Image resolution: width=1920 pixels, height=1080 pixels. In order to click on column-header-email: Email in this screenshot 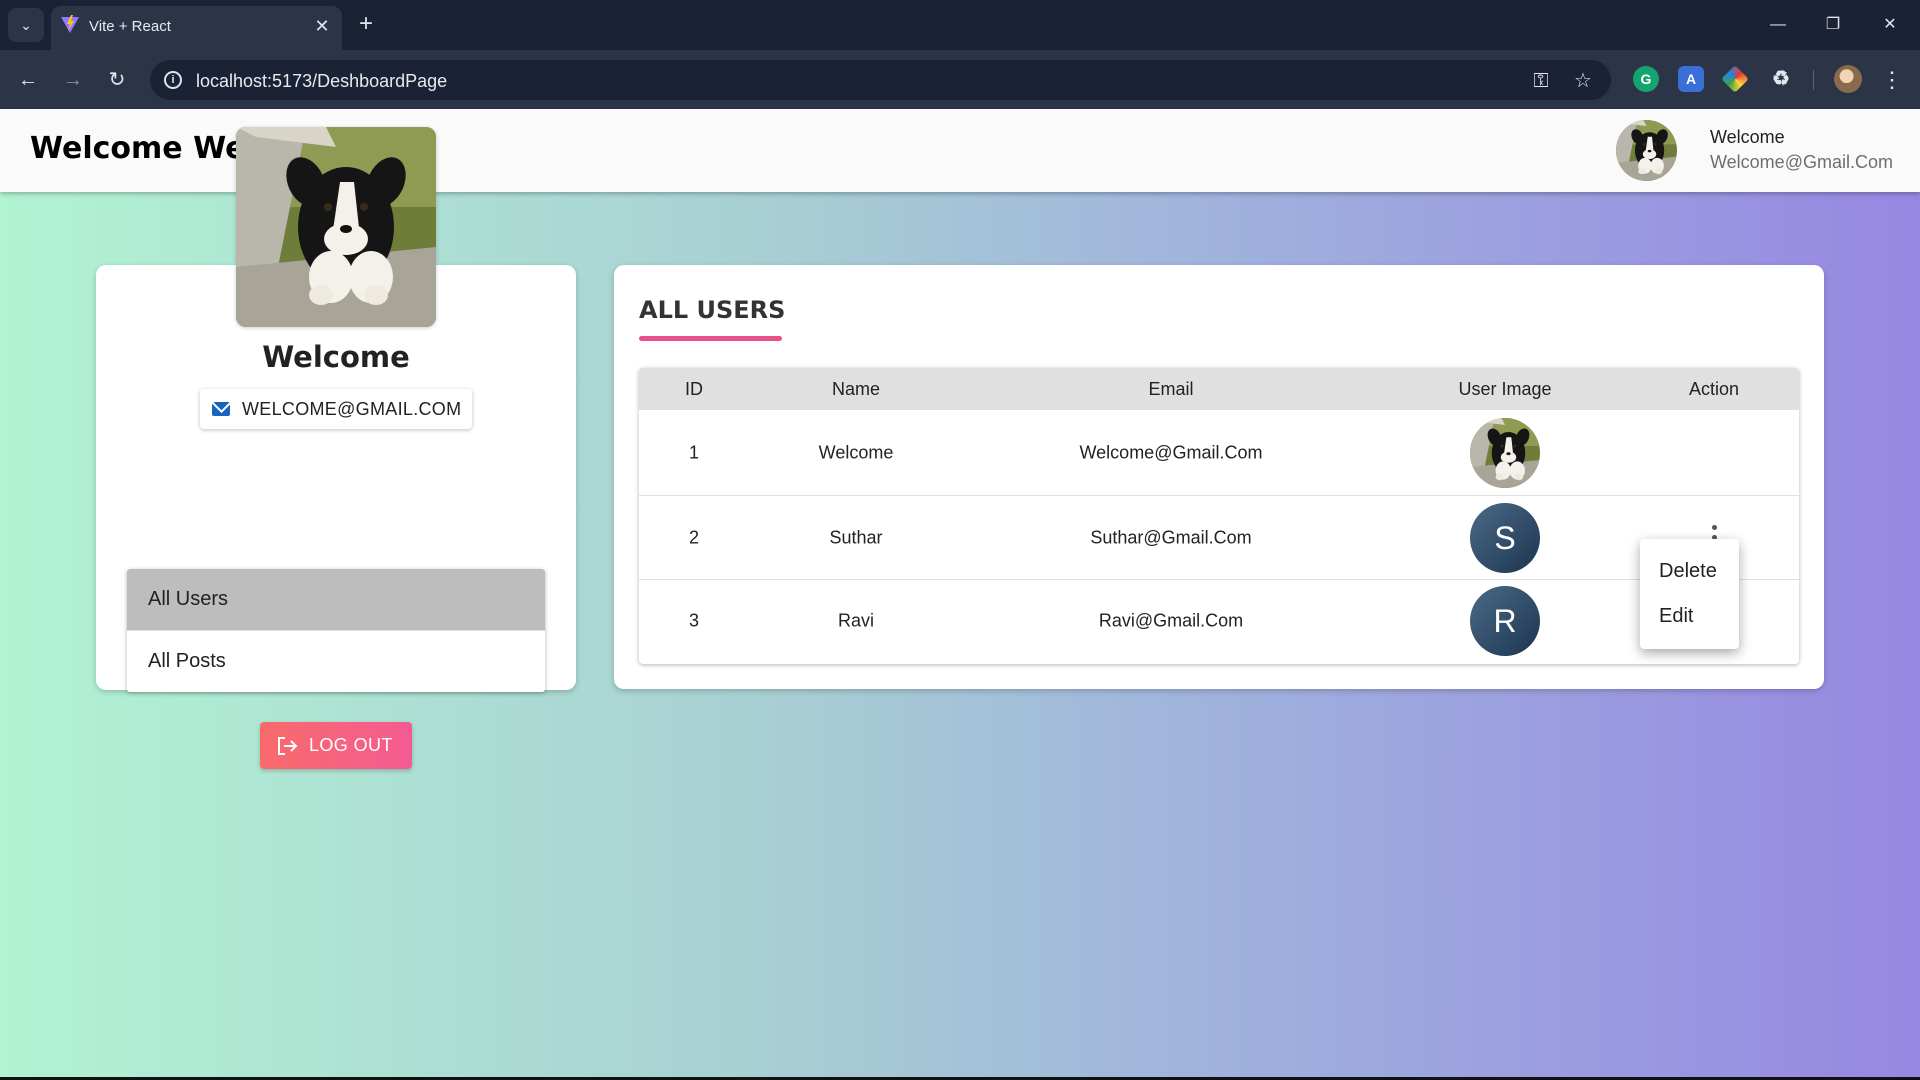, I will do `click(1171, 389)`.